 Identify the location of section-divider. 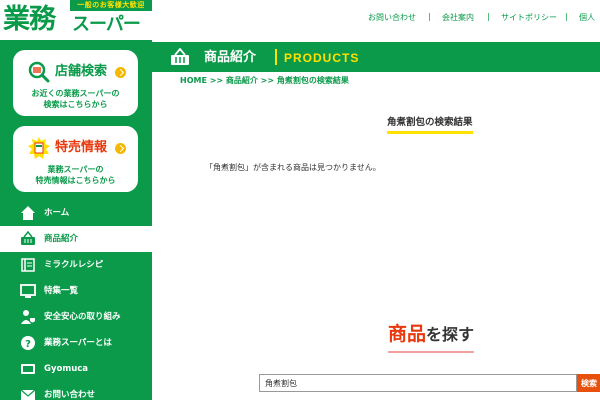
(276, 57).